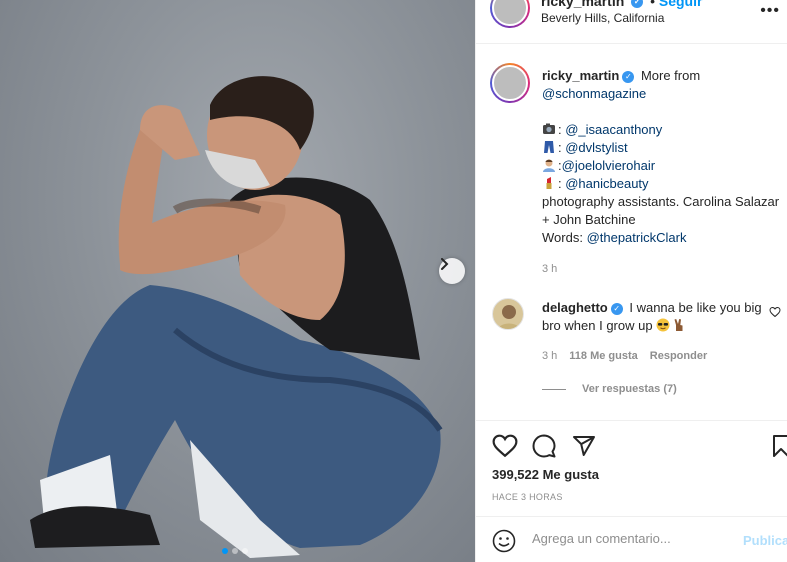 Image resolution: width=787 pixels, height=562 pixels. I want to click on carousel-indicator, so click(235, 551).